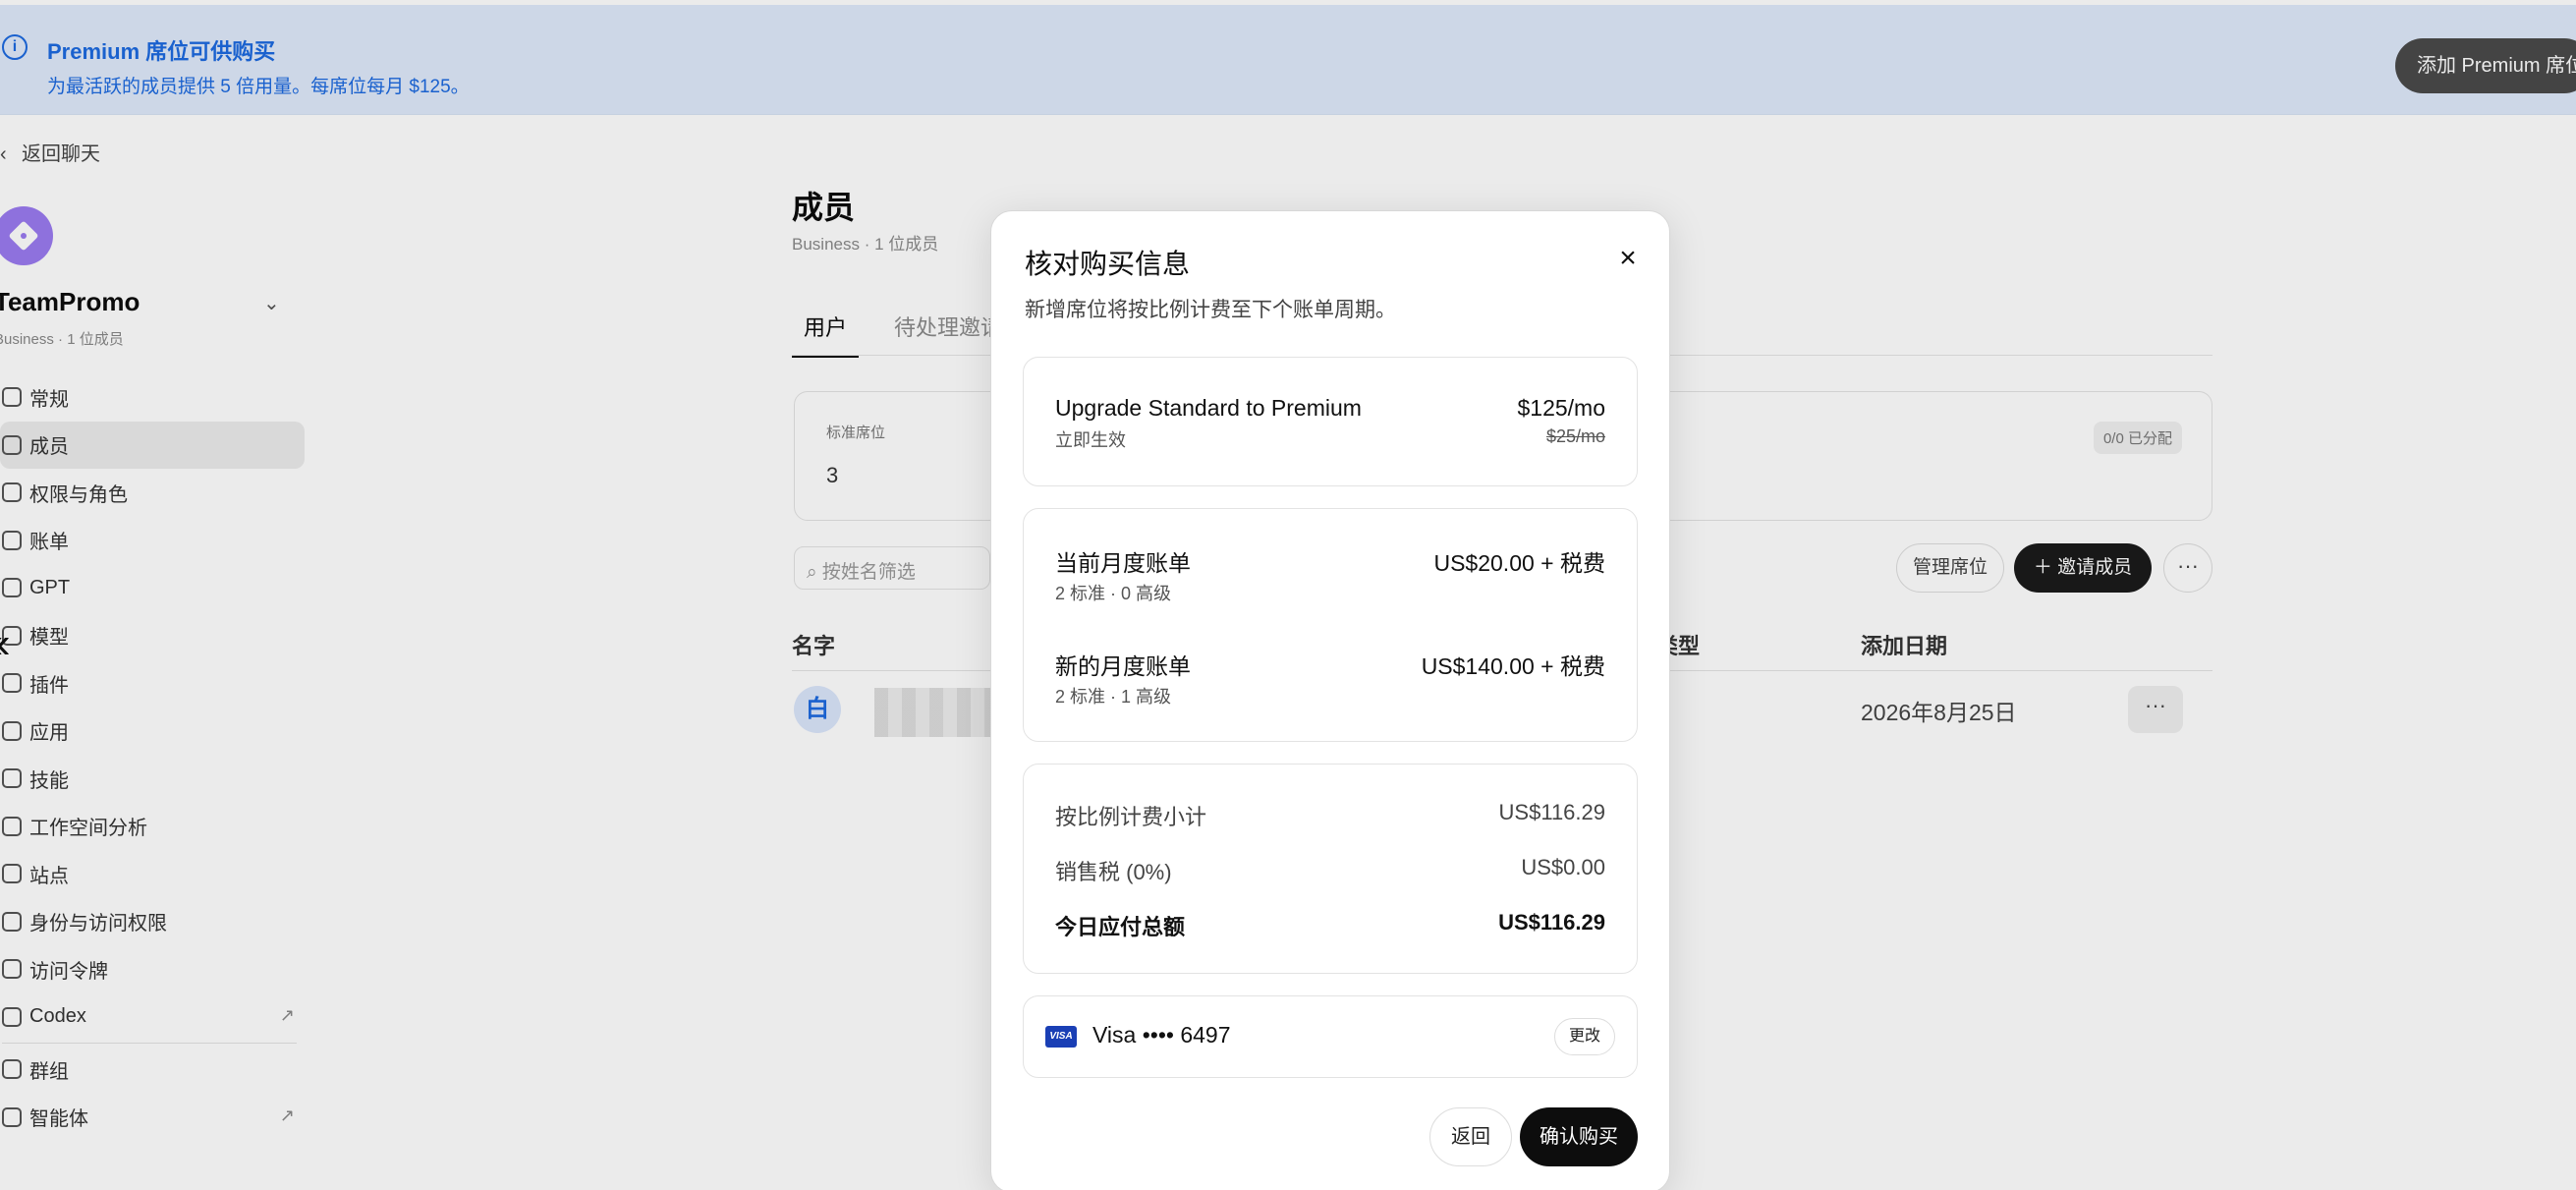 This screenshot has height=1190, width=2576. What do you see at coordinates (1575, 436) in the screenshot?
I see `upgrade-old-price: $25/mo` at bounding box center [1575, 436].